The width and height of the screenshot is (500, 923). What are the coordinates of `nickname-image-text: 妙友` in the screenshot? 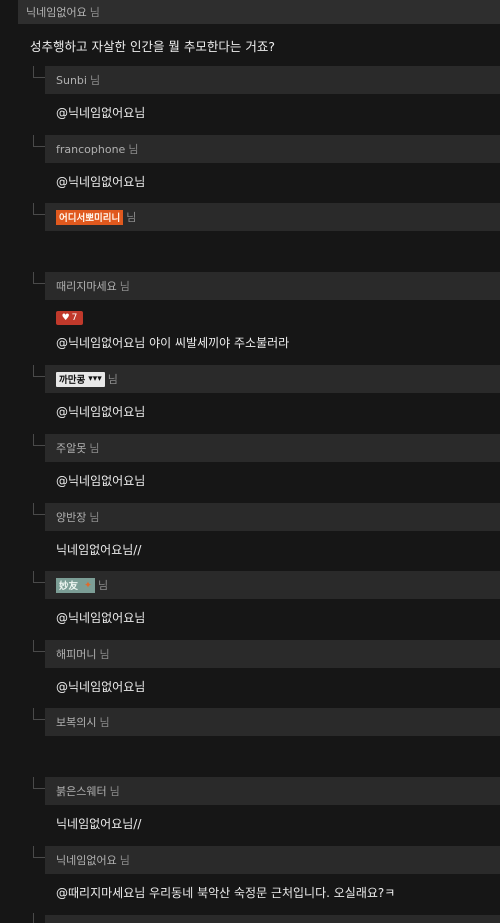 It's located at (69, 586).